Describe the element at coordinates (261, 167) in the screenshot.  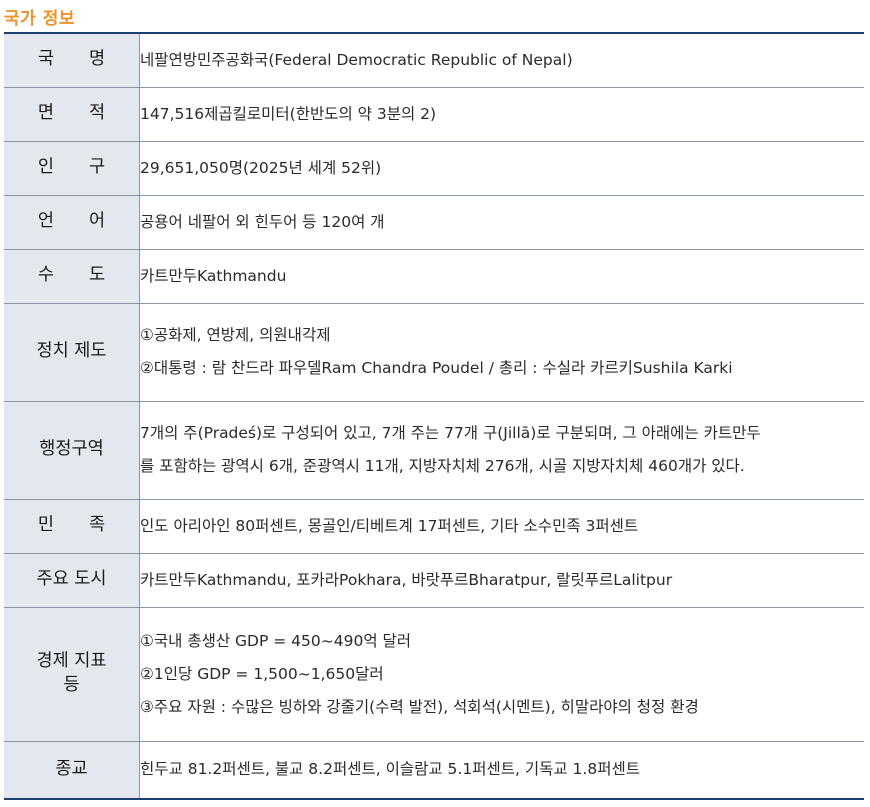
I see `row-value-line: 29,651,050명(2025년 세계 52위)` at that location.